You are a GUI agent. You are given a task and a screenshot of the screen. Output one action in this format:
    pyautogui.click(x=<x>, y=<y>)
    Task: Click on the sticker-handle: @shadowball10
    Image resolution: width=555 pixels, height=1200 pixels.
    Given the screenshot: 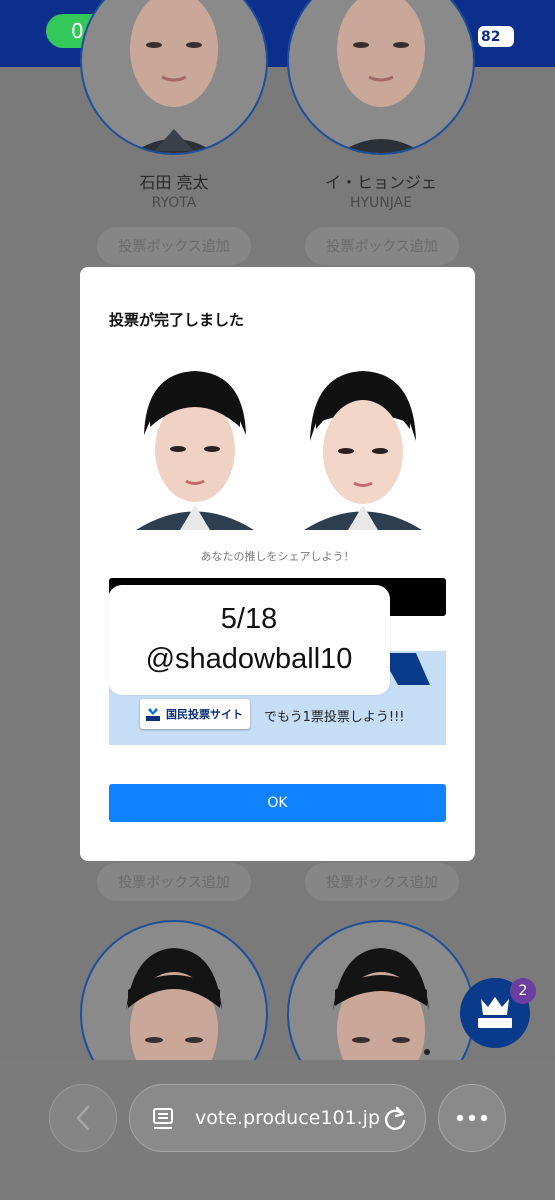 What is the action you would take?
    pyautogui.click(x=249, y=659)
    